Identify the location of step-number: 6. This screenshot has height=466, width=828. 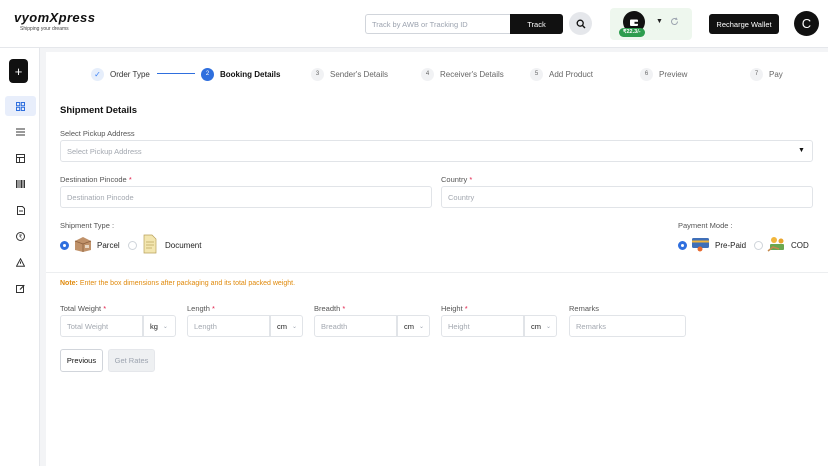
(646, 74).